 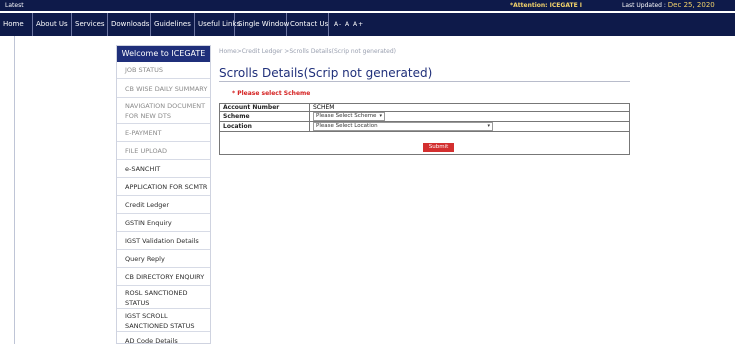 What do you see at coordinates (264, 107) in the screenshot?
I see `account-number-label: Account Number` at bounding box center [264, 107].